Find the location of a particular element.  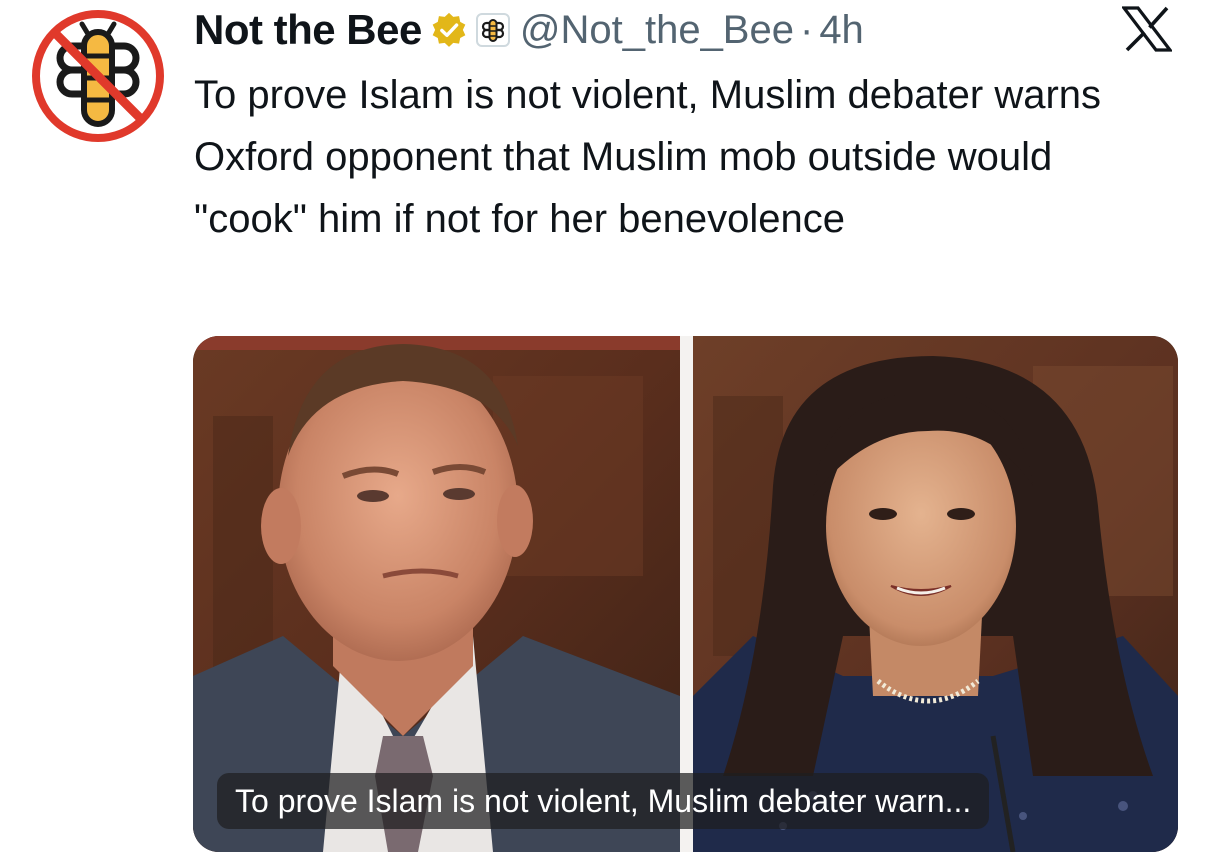

author-handle: @Not_the_Bee is located at coordinates (657, 30).